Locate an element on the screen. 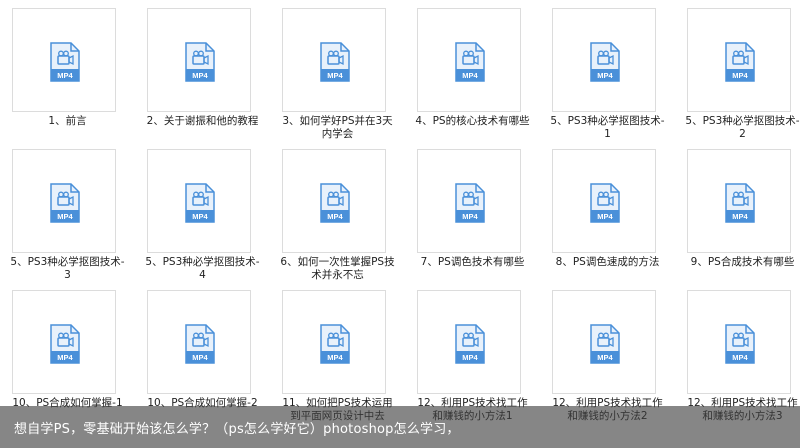  file-name-label: 4、PS的核心技术有哪些 is located at coordinates (472, 121).